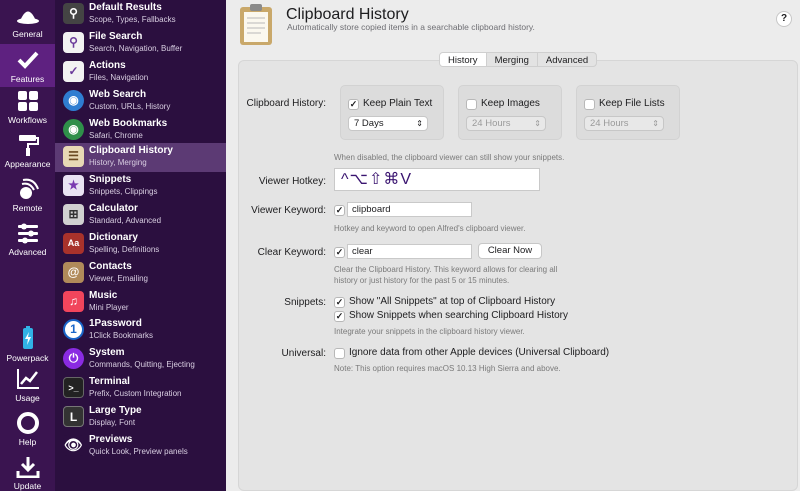 This screenshot has height=491, width=800. Describe the element at coordinates (73, 329) in the screenshot. I see `1password-icon: 1` at that location.